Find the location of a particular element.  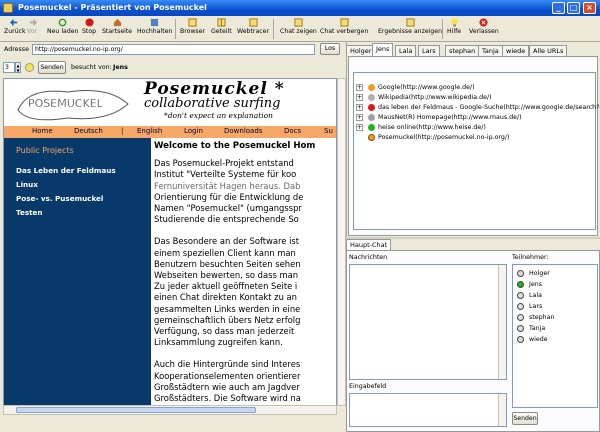

chat-hide-icon is located at coordinates (344, 22).